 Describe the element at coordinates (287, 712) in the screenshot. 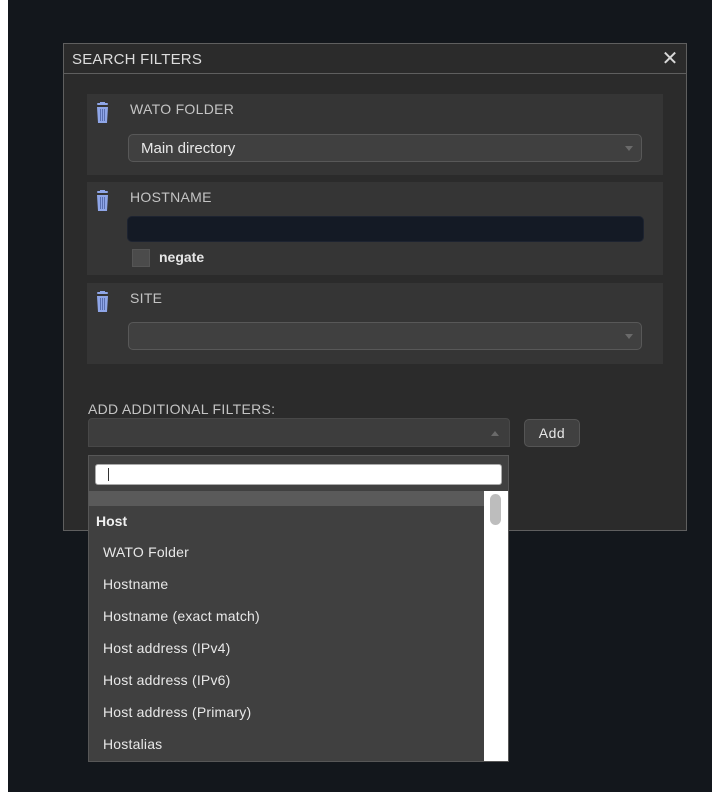

I see `option-host-address-primary: Host address (Primary)` at that location.